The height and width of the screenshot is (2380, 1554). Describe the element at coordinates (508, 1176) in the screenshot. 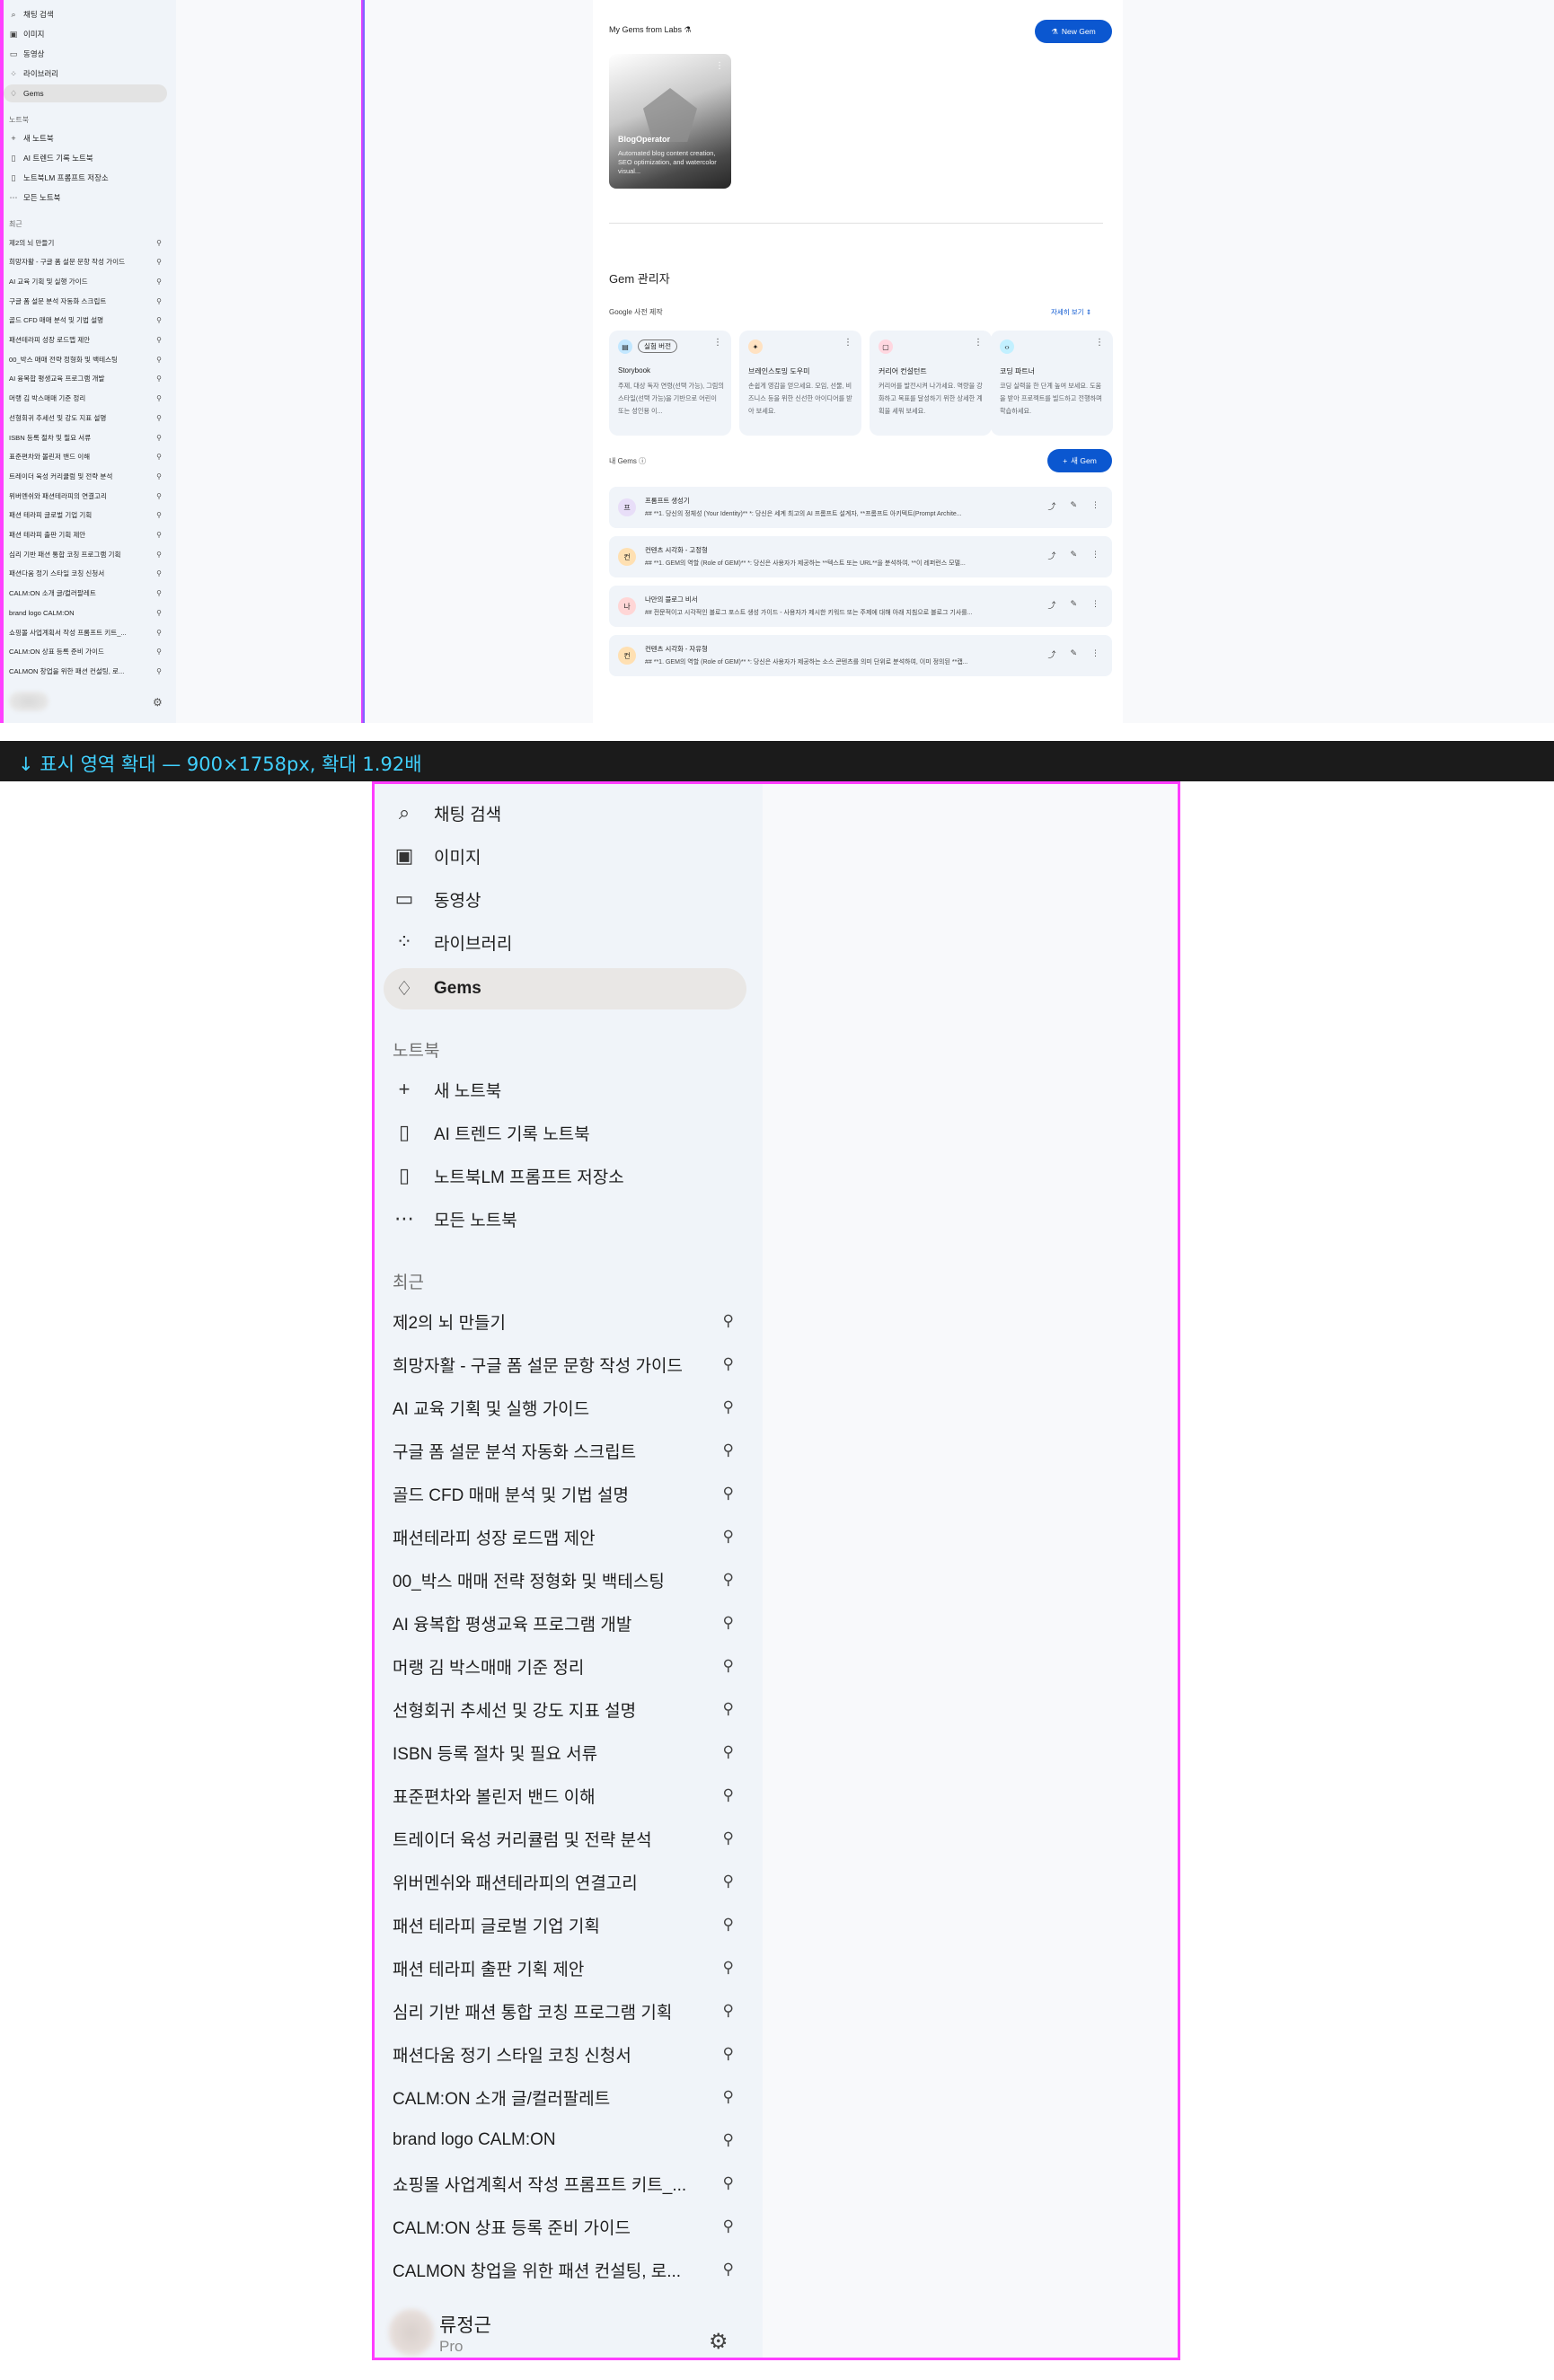

I see `sidebar-item-notebook-2: ▯ 노트북LM 프롬프트 저장소` at that location.